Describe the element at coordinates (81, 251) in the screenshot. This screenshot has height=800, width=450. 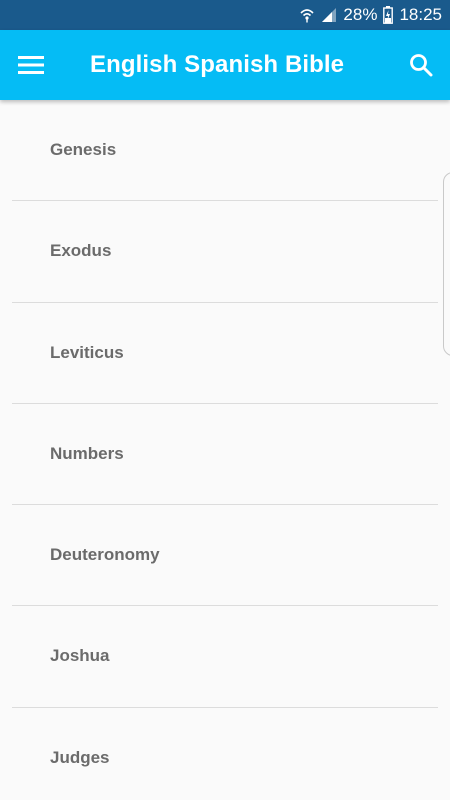
I see `book-label: Exodus` at that location.